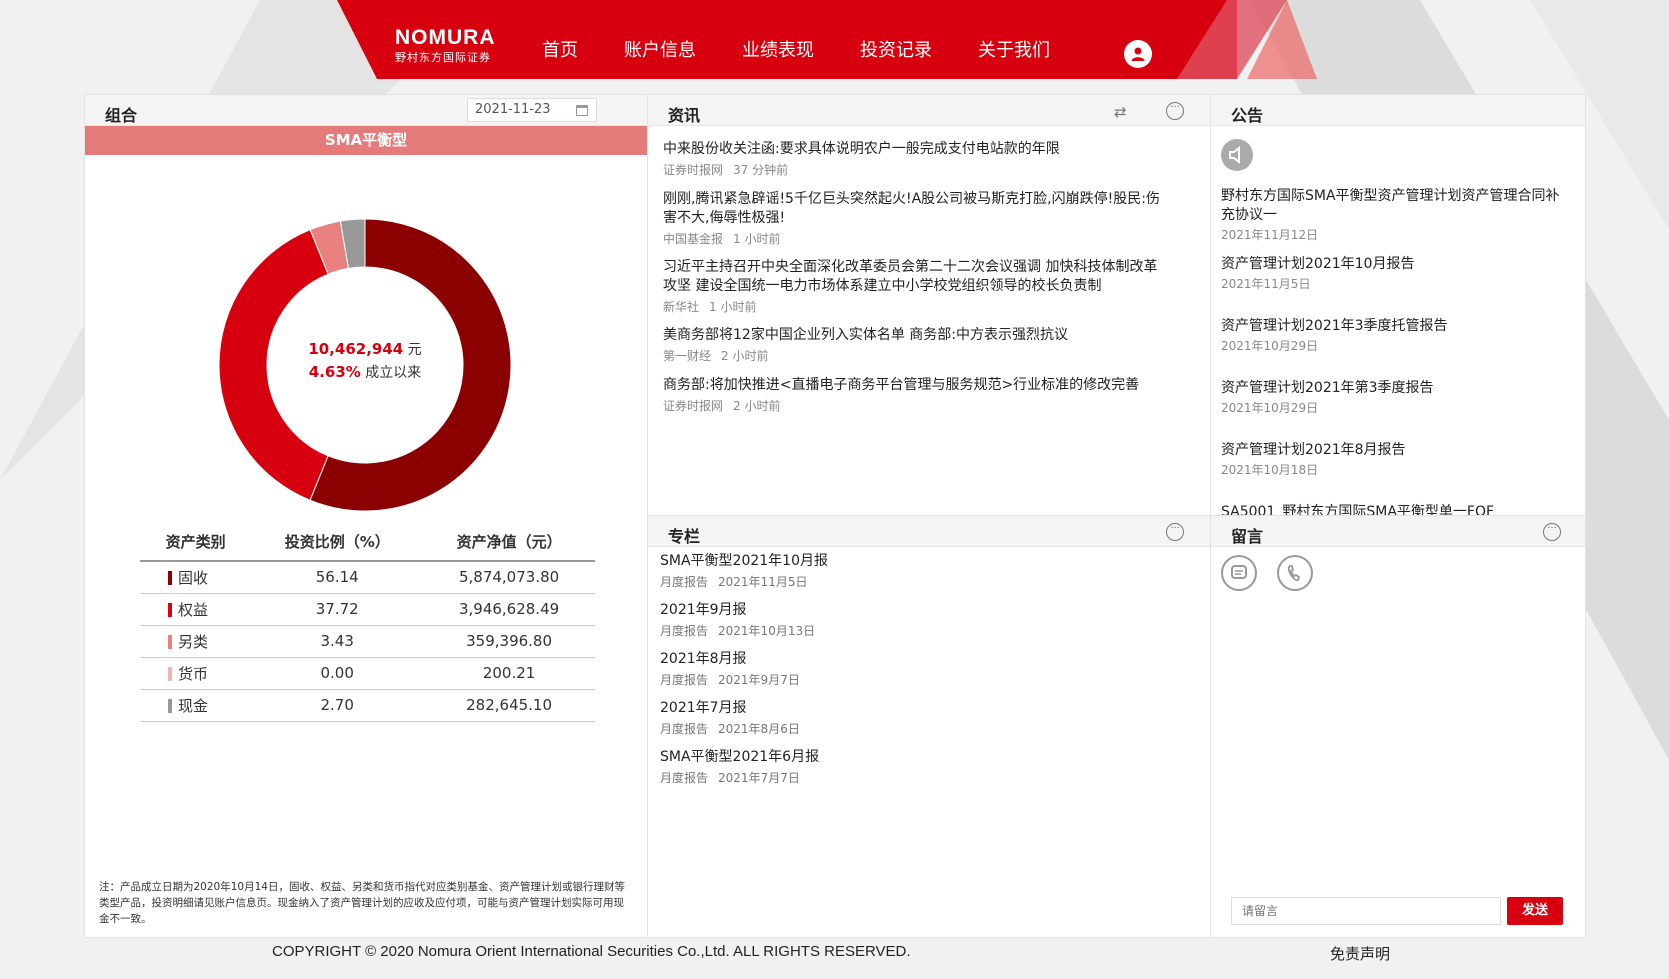  I want to click on column-title: 专栏, so click(684, 536).